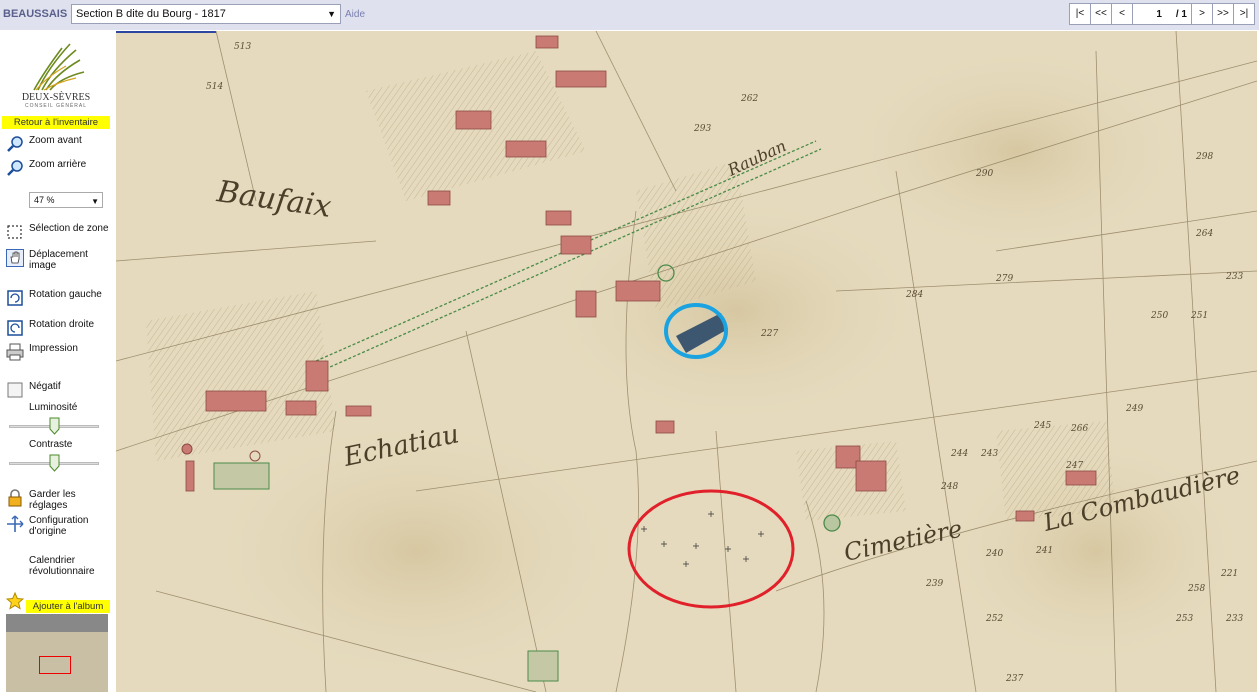 The image size is (1259, 692). Describe the element at coordinates (769, 334) in the screenshot. I see `parcel-number: 227` at that location.